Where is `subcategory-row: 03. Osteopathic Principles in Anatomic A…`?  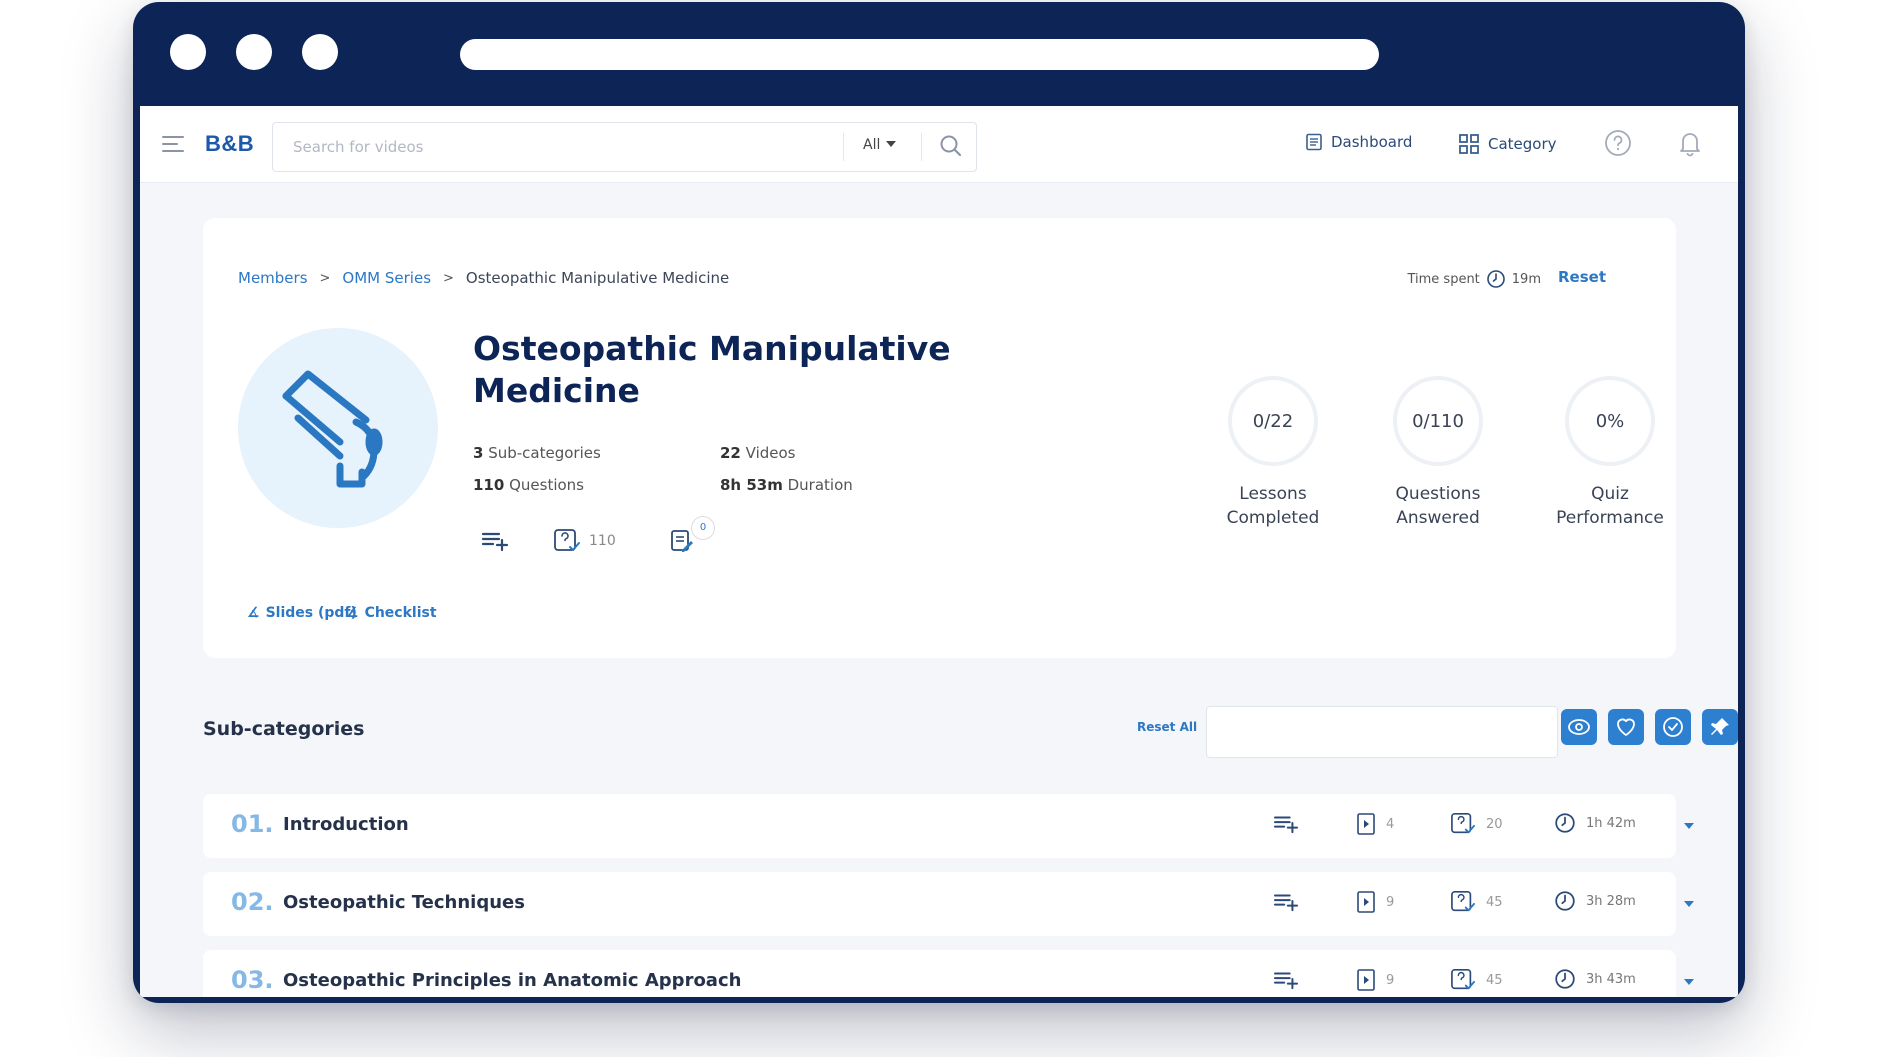
subcategory-row: 03. Osteopathic Principles in Anatomic A… is located at coordinates (948, 973).